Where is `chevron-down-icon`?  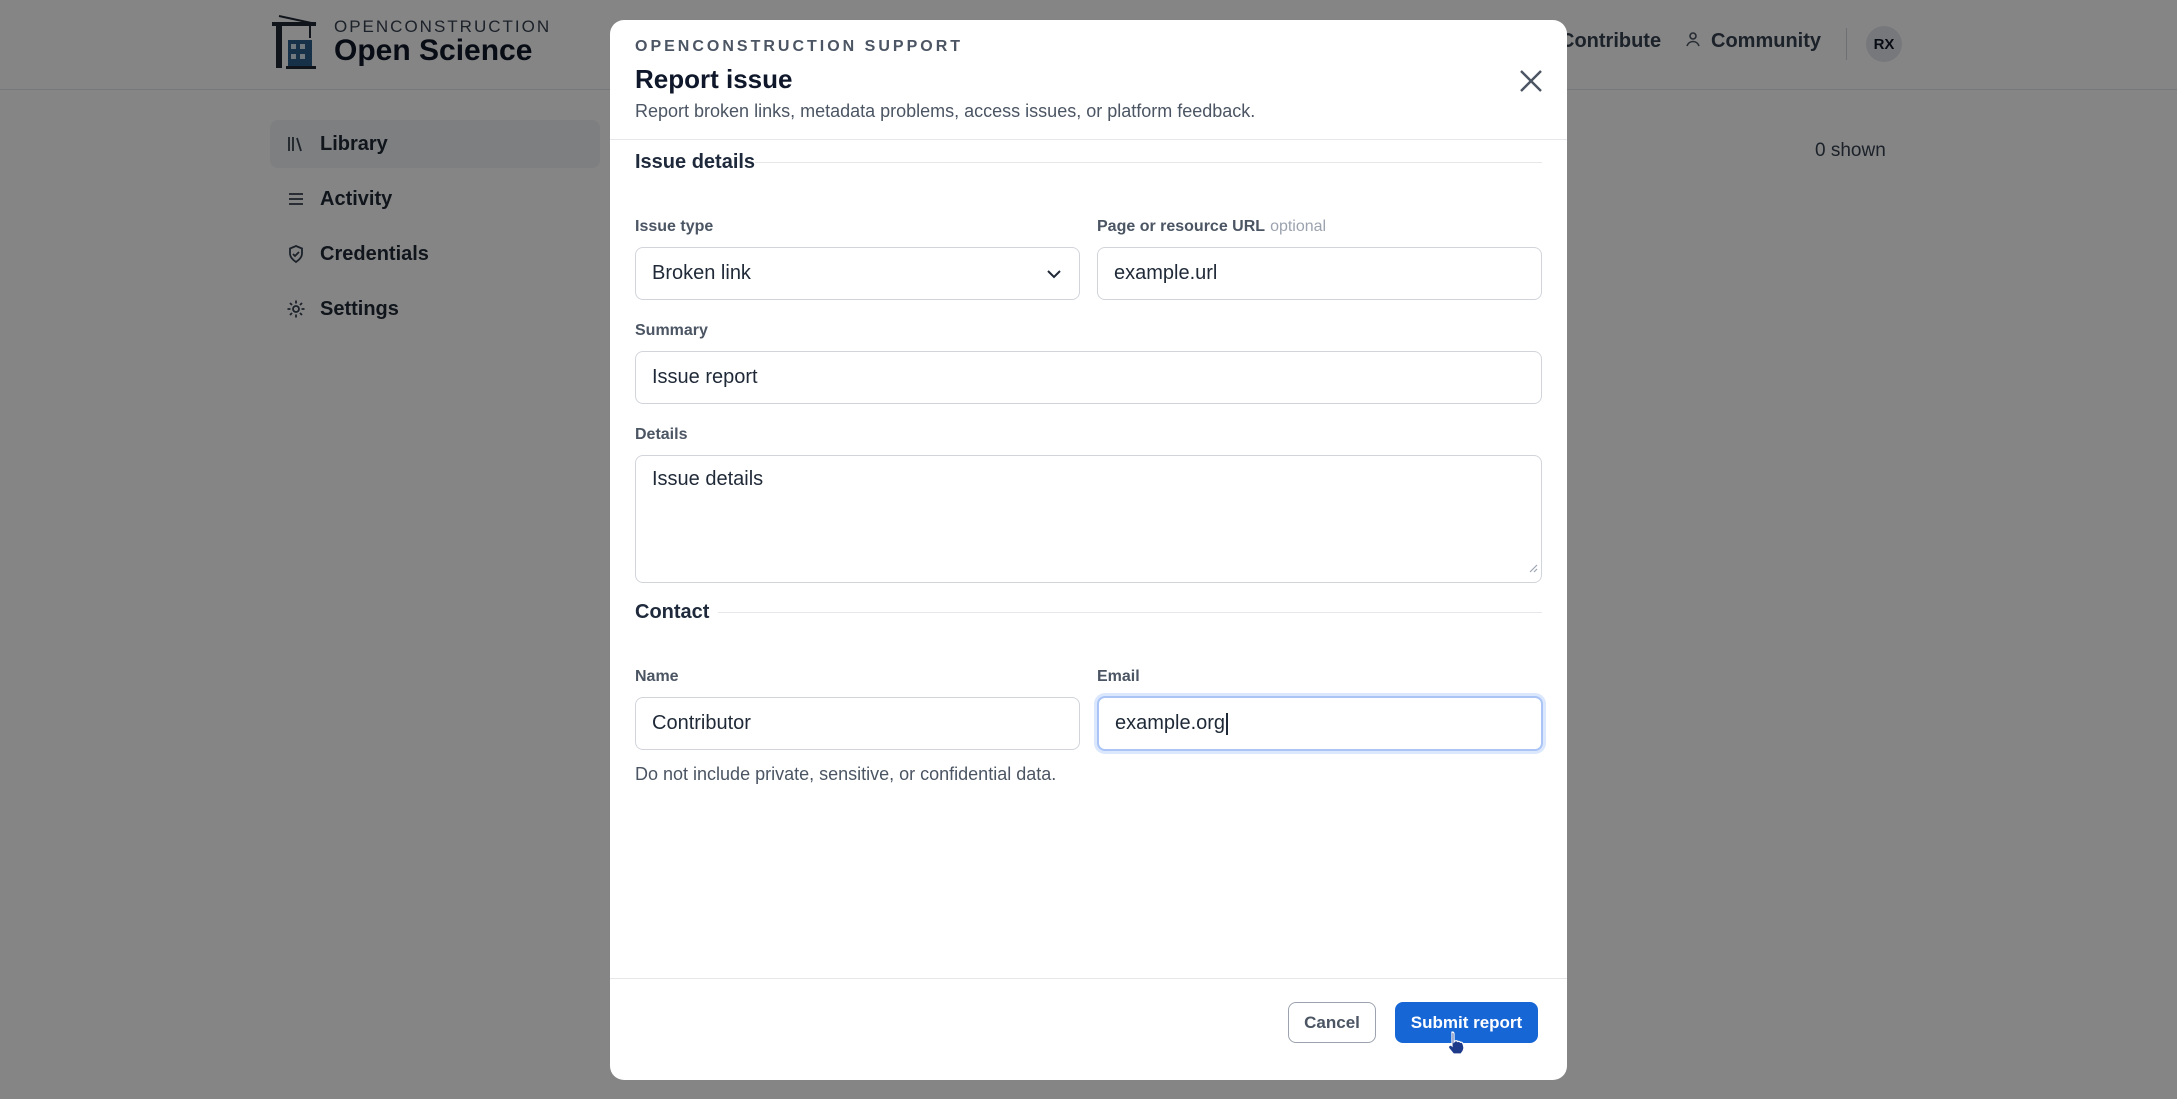
chevron-down-icon is located at coordinates (1054, 277).